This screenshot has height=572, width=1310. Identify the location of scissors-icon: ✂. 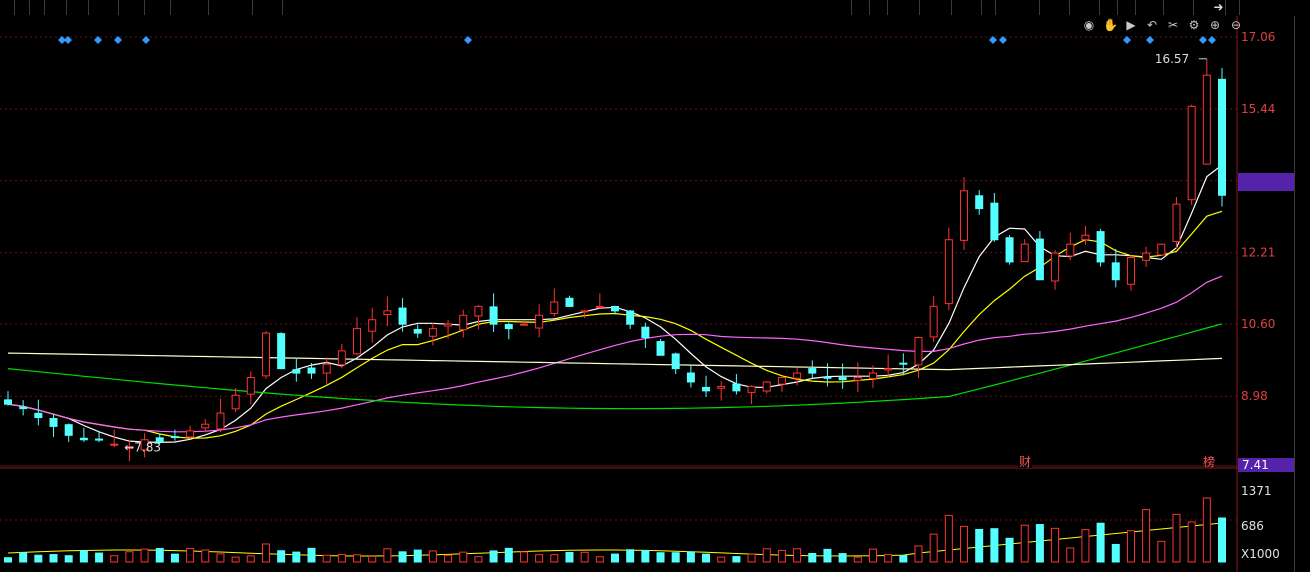
(1173, 25).